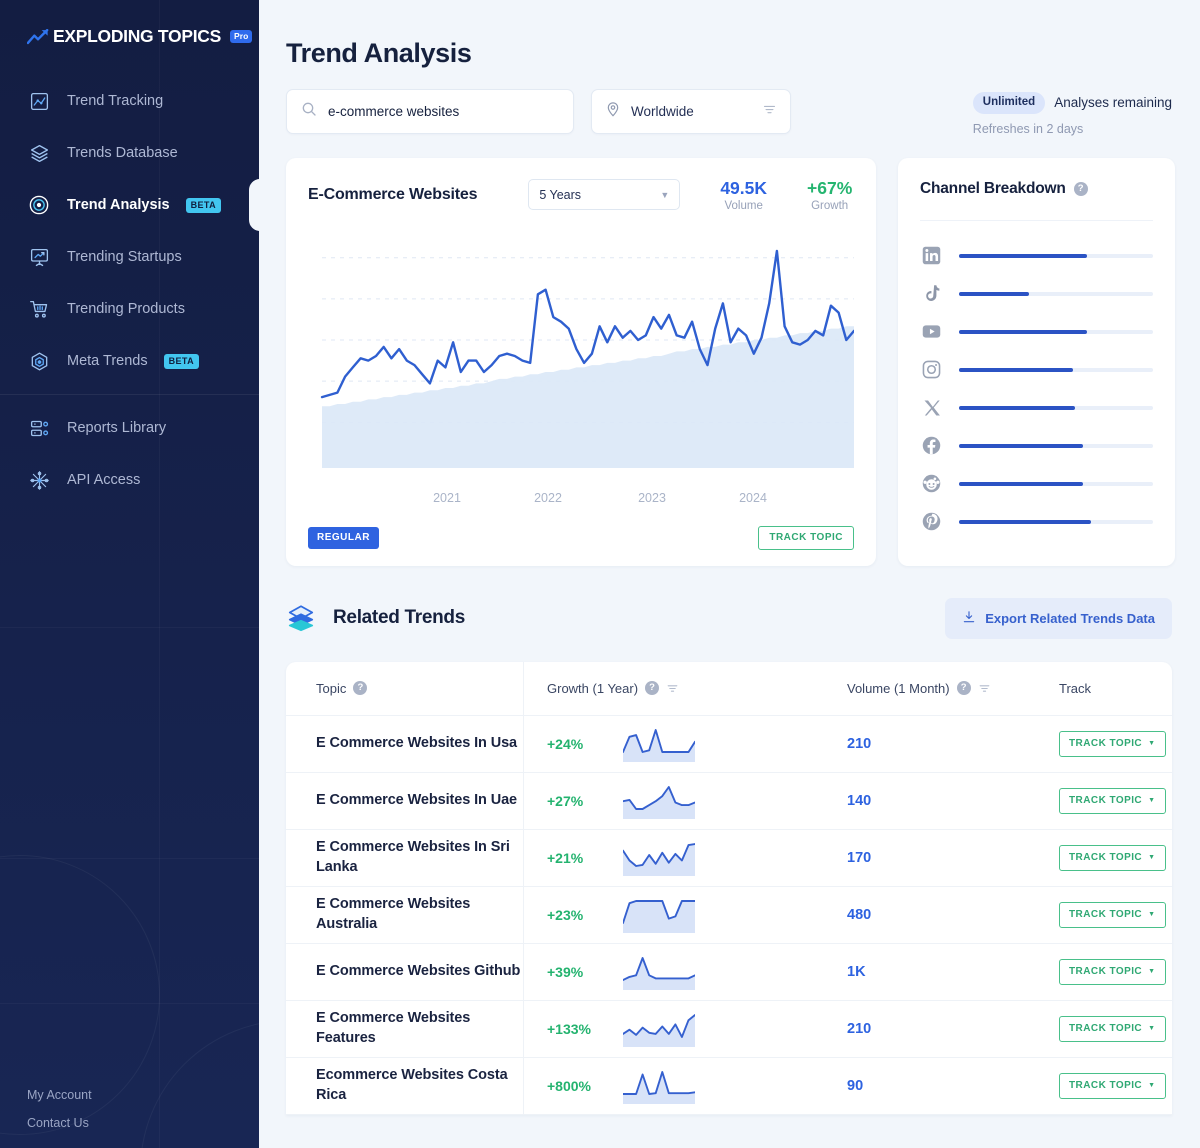 Image resolution: width=1200 pixels, height=1148 pixels. What do you see at coordinates (565, 914) in the screenshot?
I see `growth-value: +23%` at bounding box center [565, 914].